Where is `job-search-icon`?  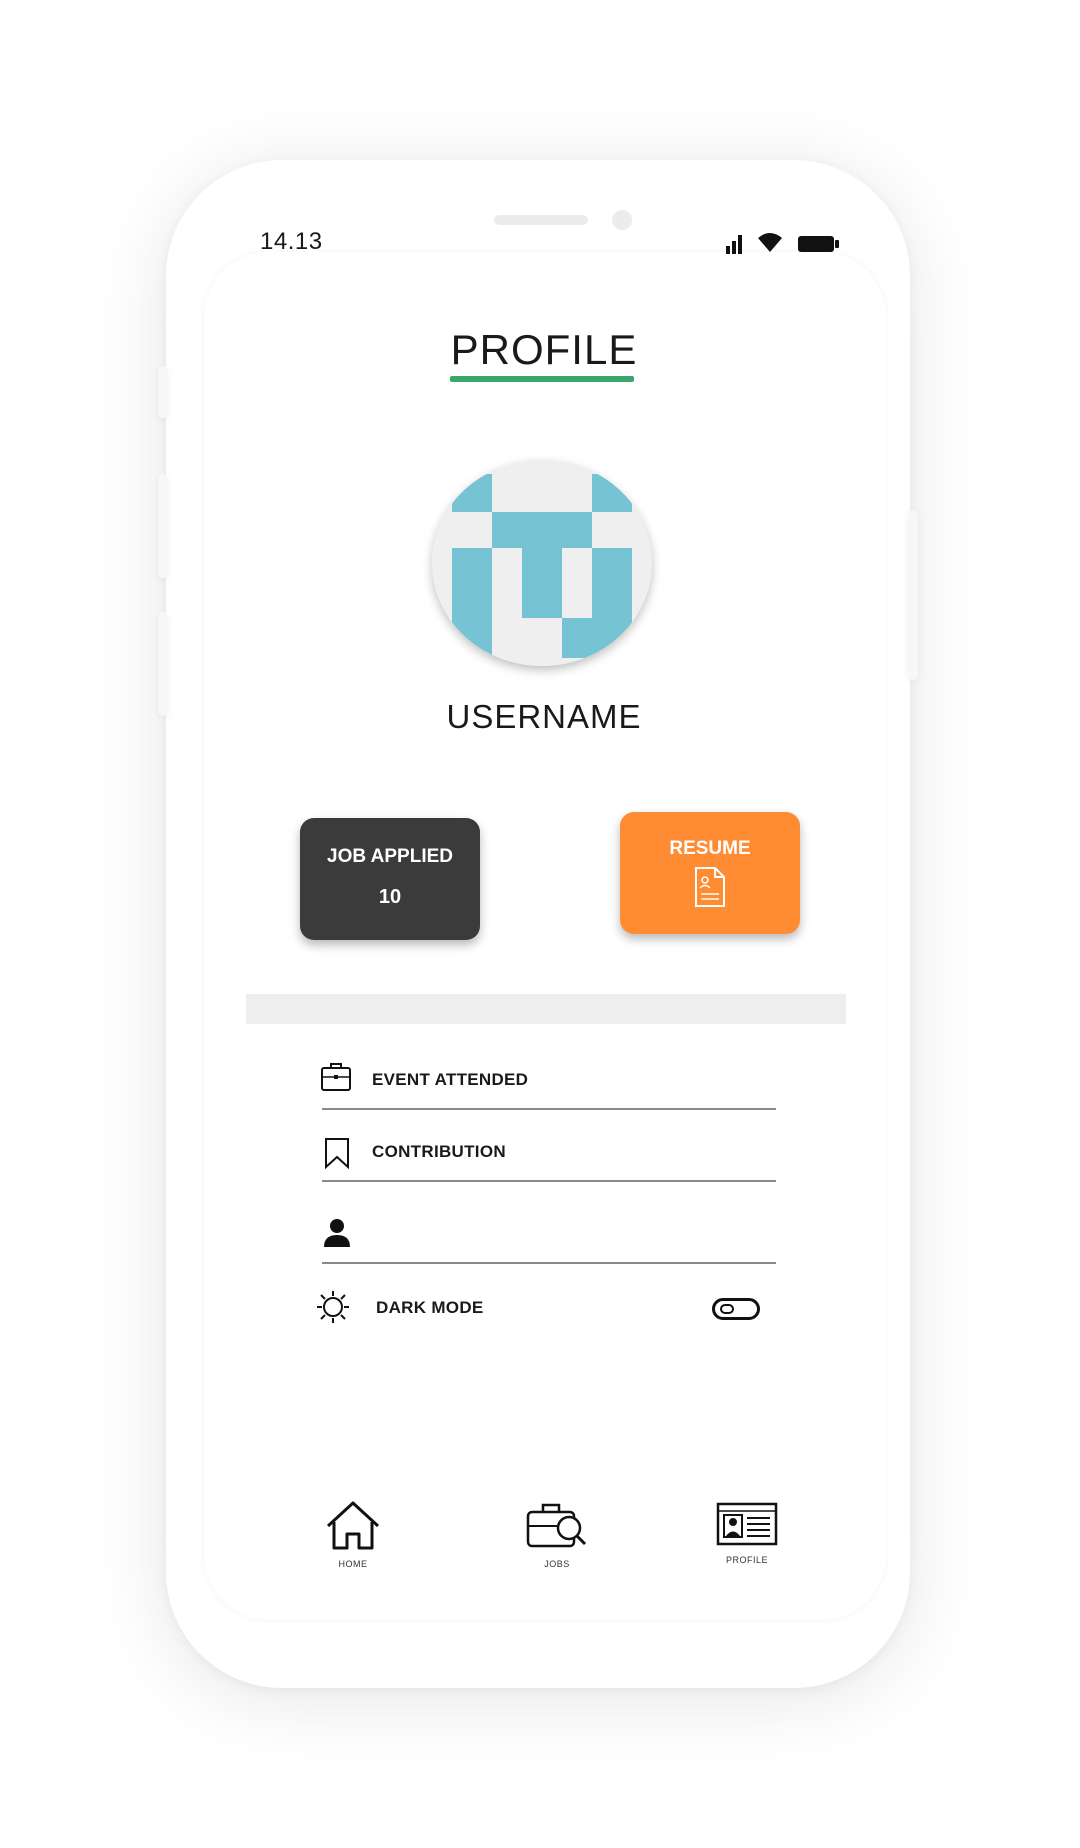
job-search-icon is located at coordinates (556, 1525).